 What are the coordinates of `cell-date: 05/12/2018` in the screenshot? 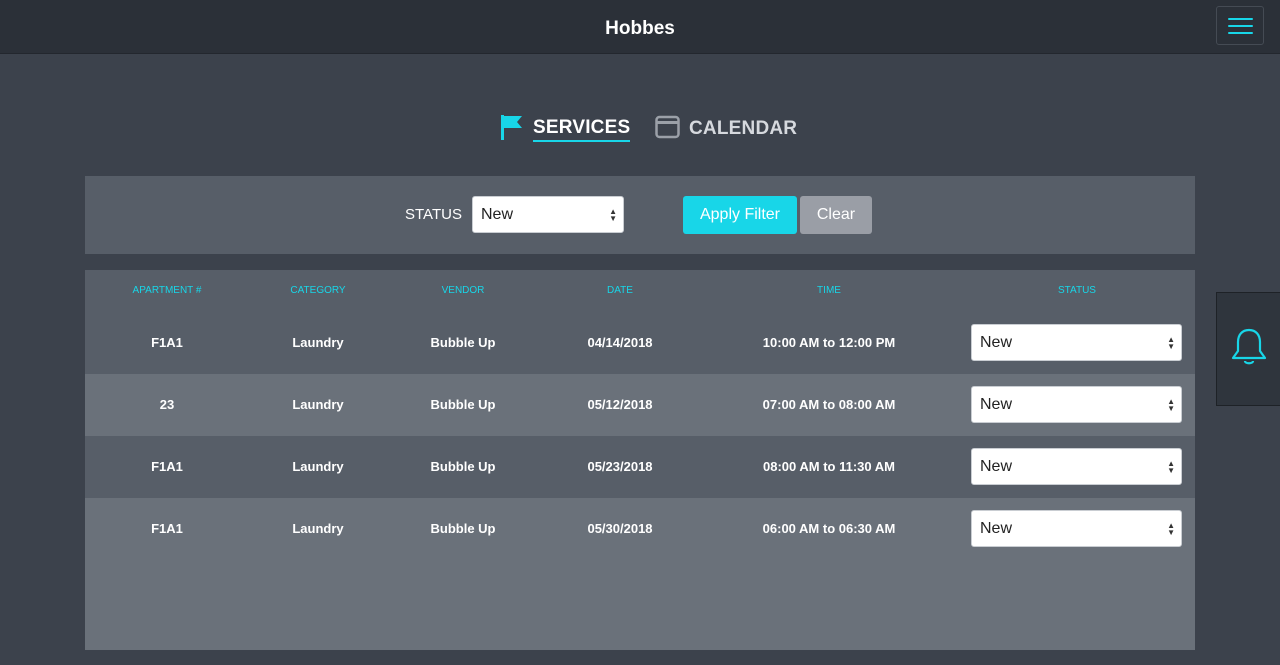 It's located at (620, 404).